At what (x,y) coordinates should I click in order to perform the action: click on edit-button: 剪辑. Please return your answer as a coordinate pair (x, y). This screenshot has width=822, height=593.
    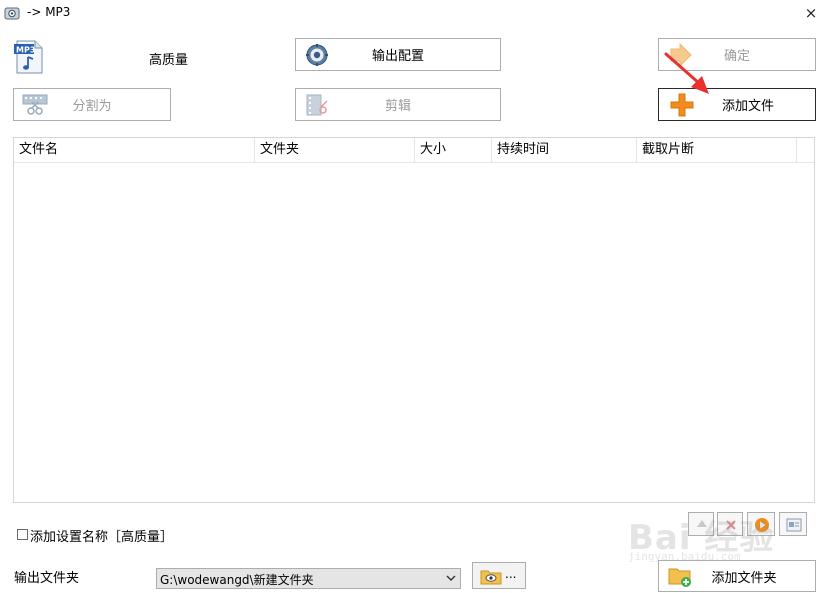
    Looking at the image, I should click on (398, 104).